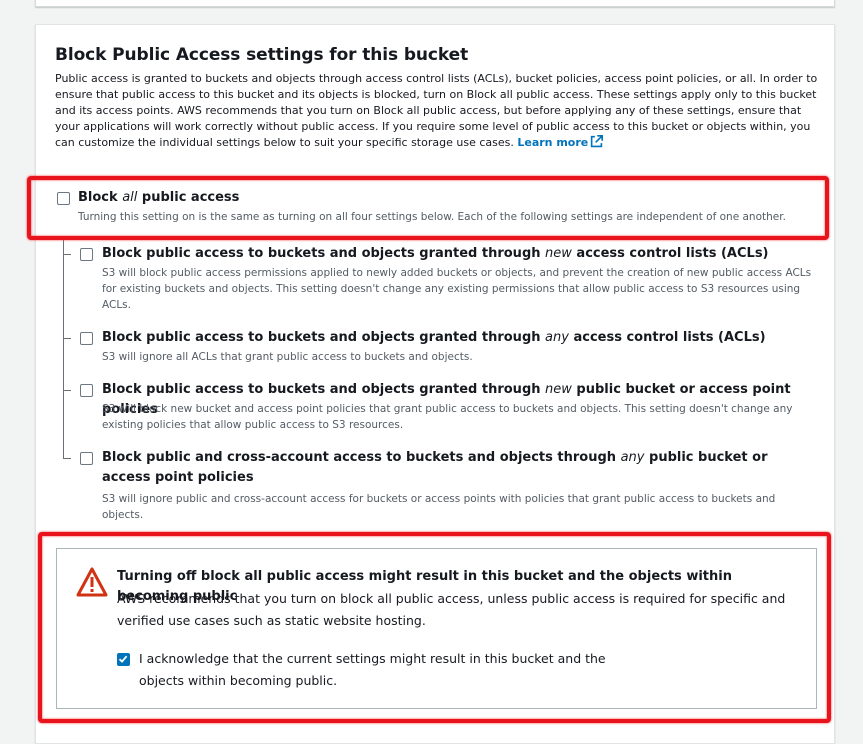  I want to click on tree-line, so click(63, 348).